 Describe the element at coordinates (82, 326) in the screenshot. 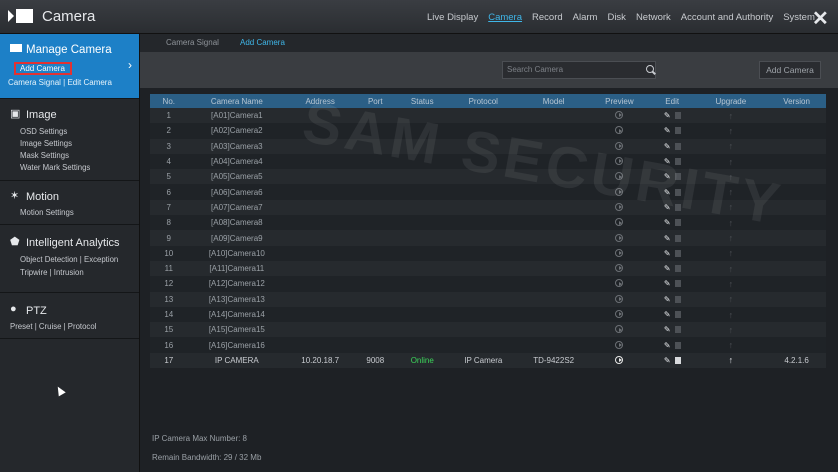

I see `sidebar-item-protocol: Protocol` at that location.